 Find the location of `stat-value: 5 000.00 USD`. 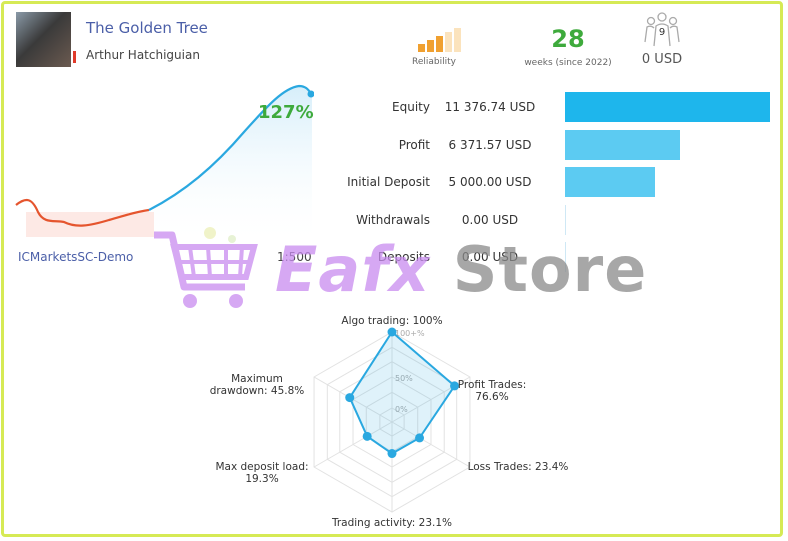

stat-value: 5 000.00 USD is located at coordinates (490, 182).